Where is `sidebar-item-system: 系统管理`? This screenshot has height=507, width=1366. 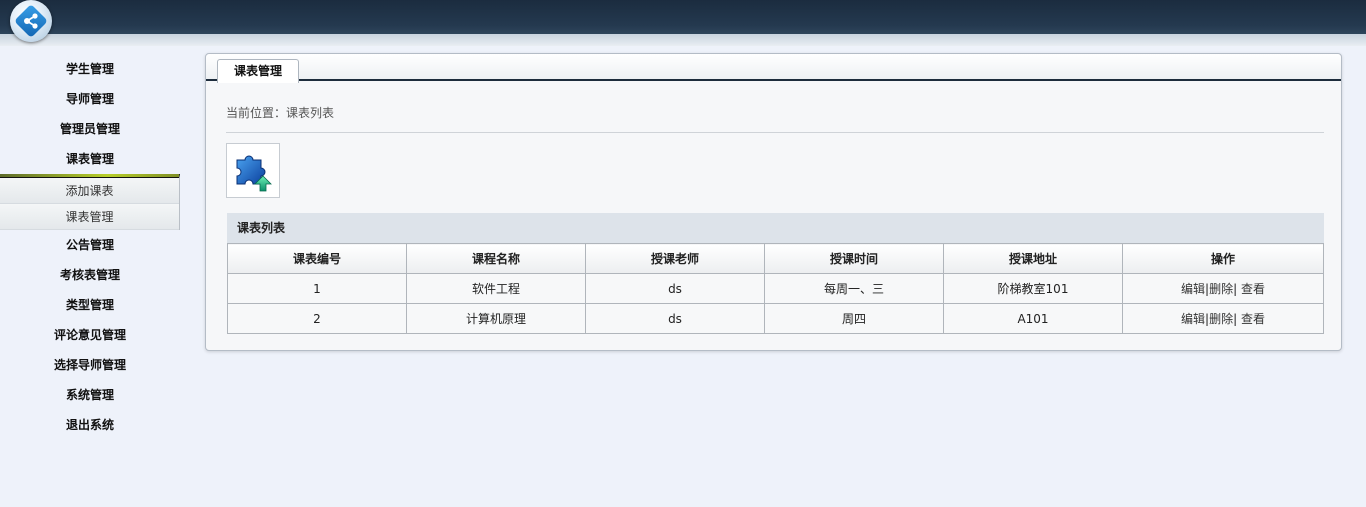 sidebar-item-system: 系统管理 is located at coordinates (90, 395).